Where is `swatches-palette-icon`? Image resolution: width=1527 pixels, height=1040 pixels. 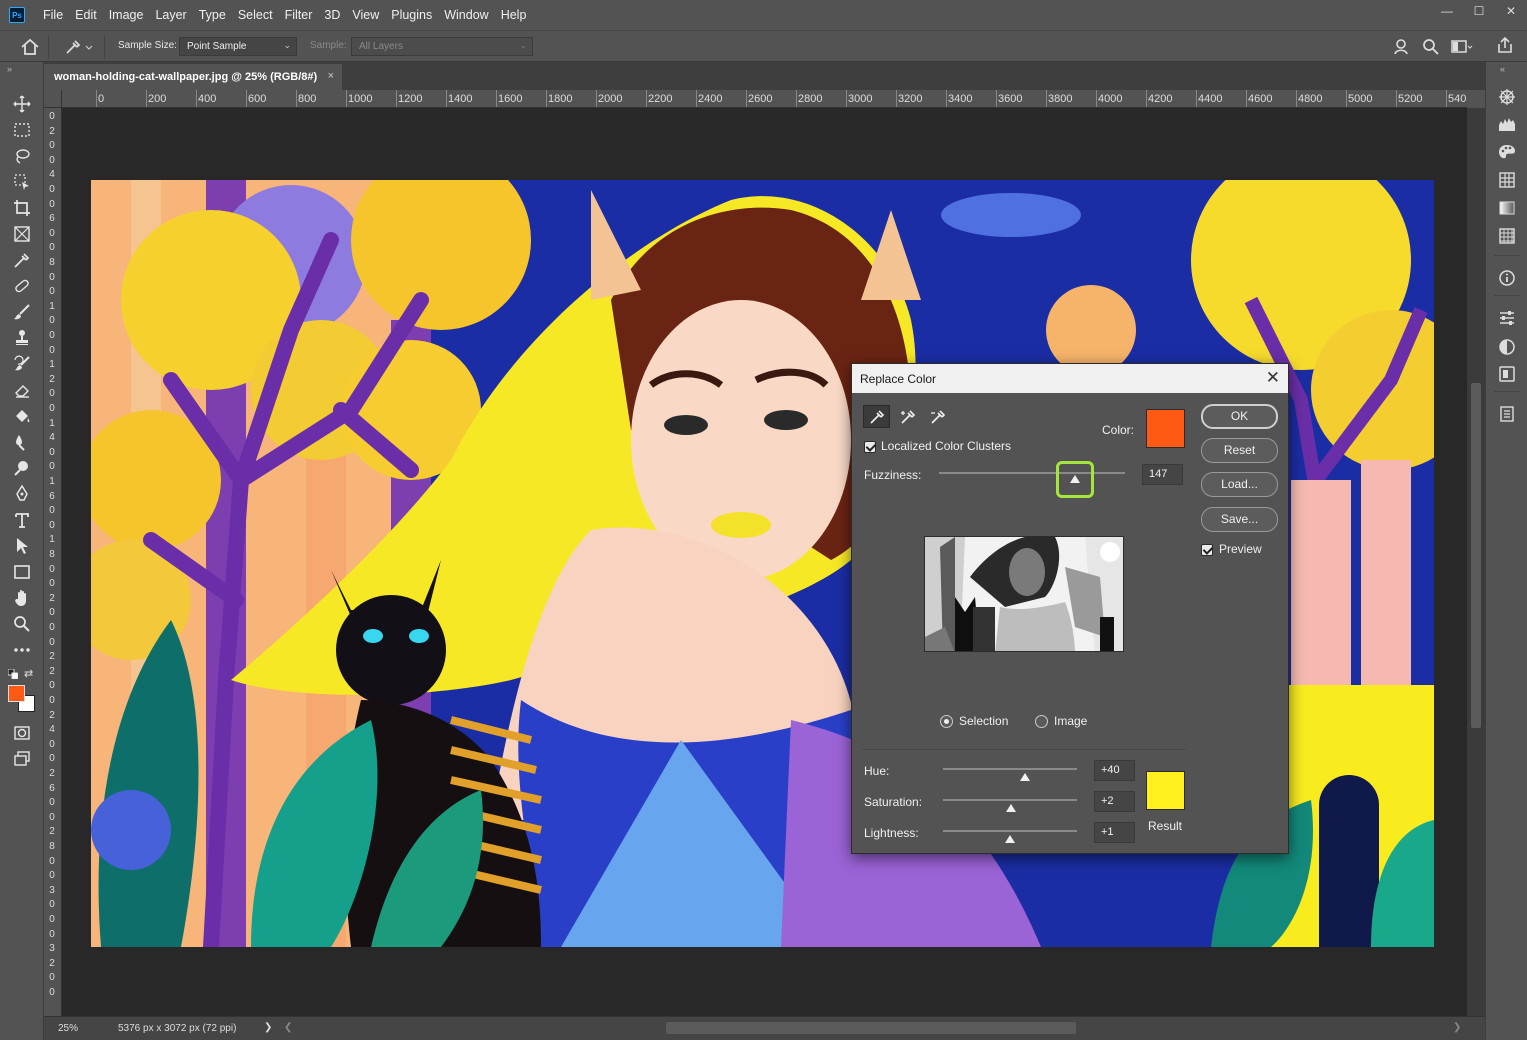
swatches-palette-icon is located at coordinates (1507, 152).